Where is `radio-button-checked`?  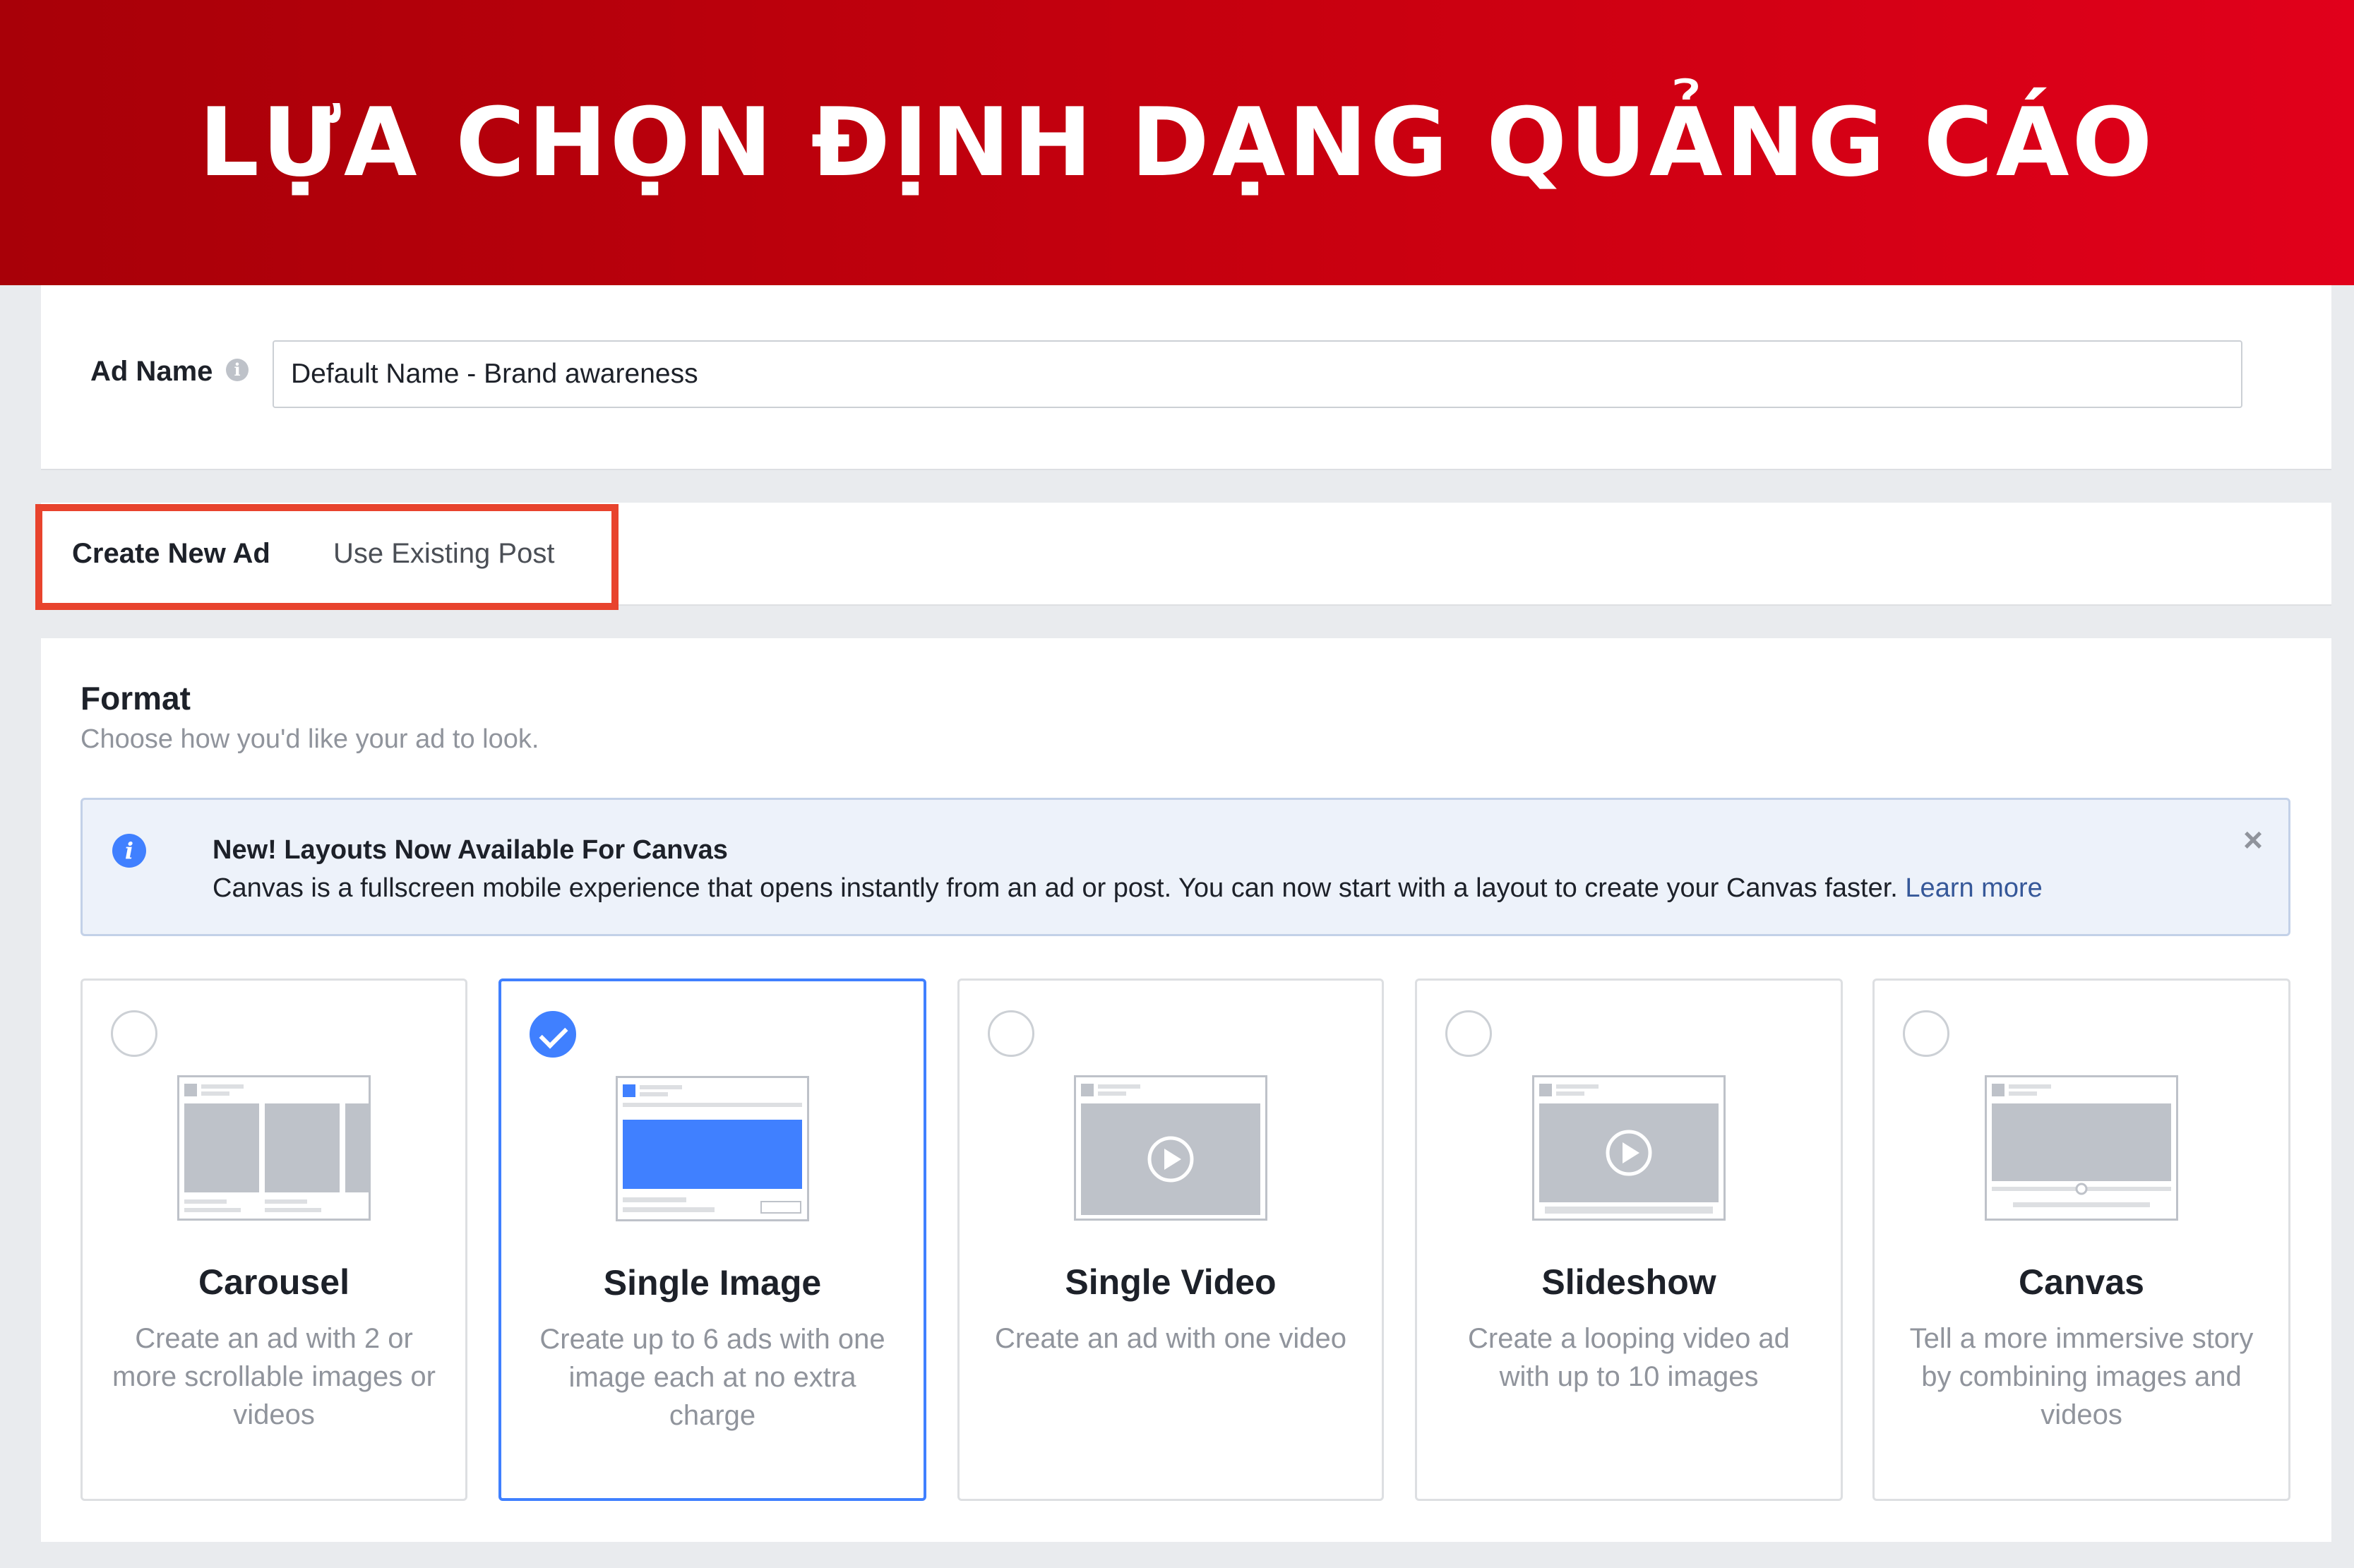
radio-button-checked is located at coordinates (553, 1034).